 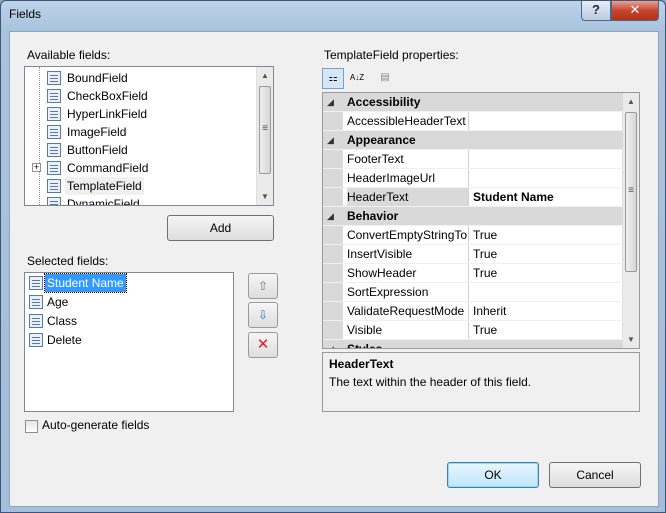 I want to click on available-field-label: ImageField, so click(x=97, y=132).